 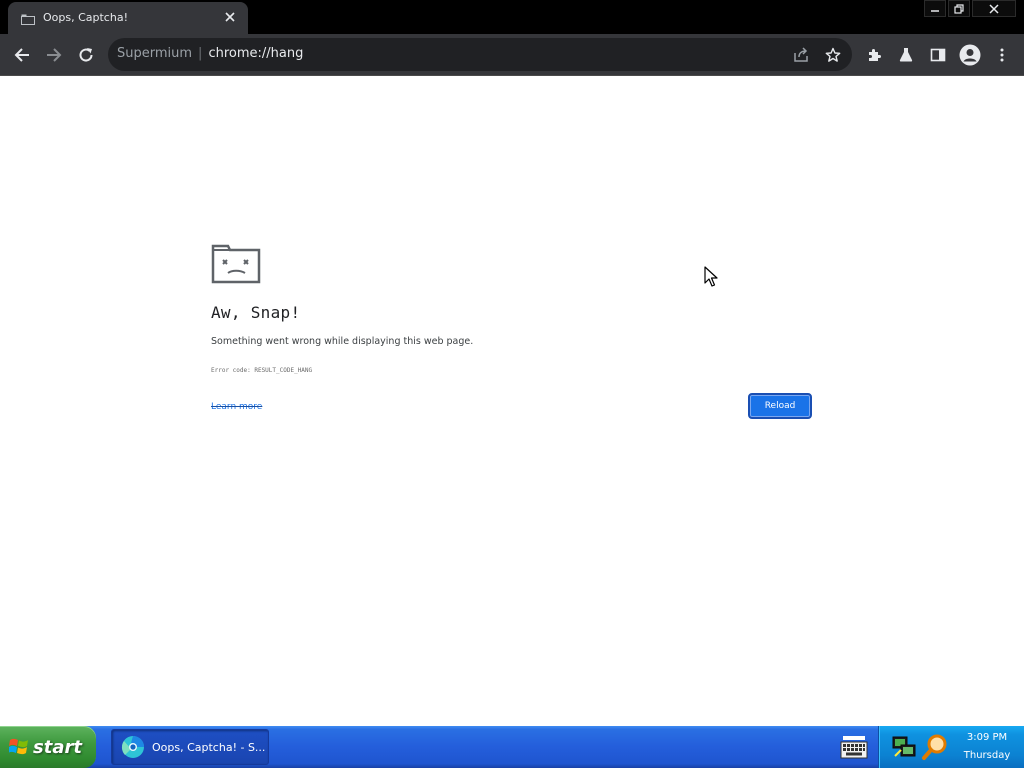 I want to click on sad-tab-favicon-icon, so click(x=28, y=19).